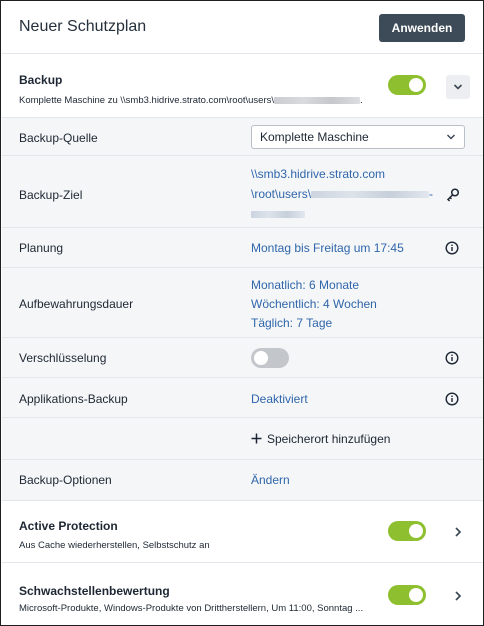  What do you see at coordinates (329, 439) in the screenshot?
I see `add-location-label: Speicherort hinzufügen` at bounding box center [329, 439].